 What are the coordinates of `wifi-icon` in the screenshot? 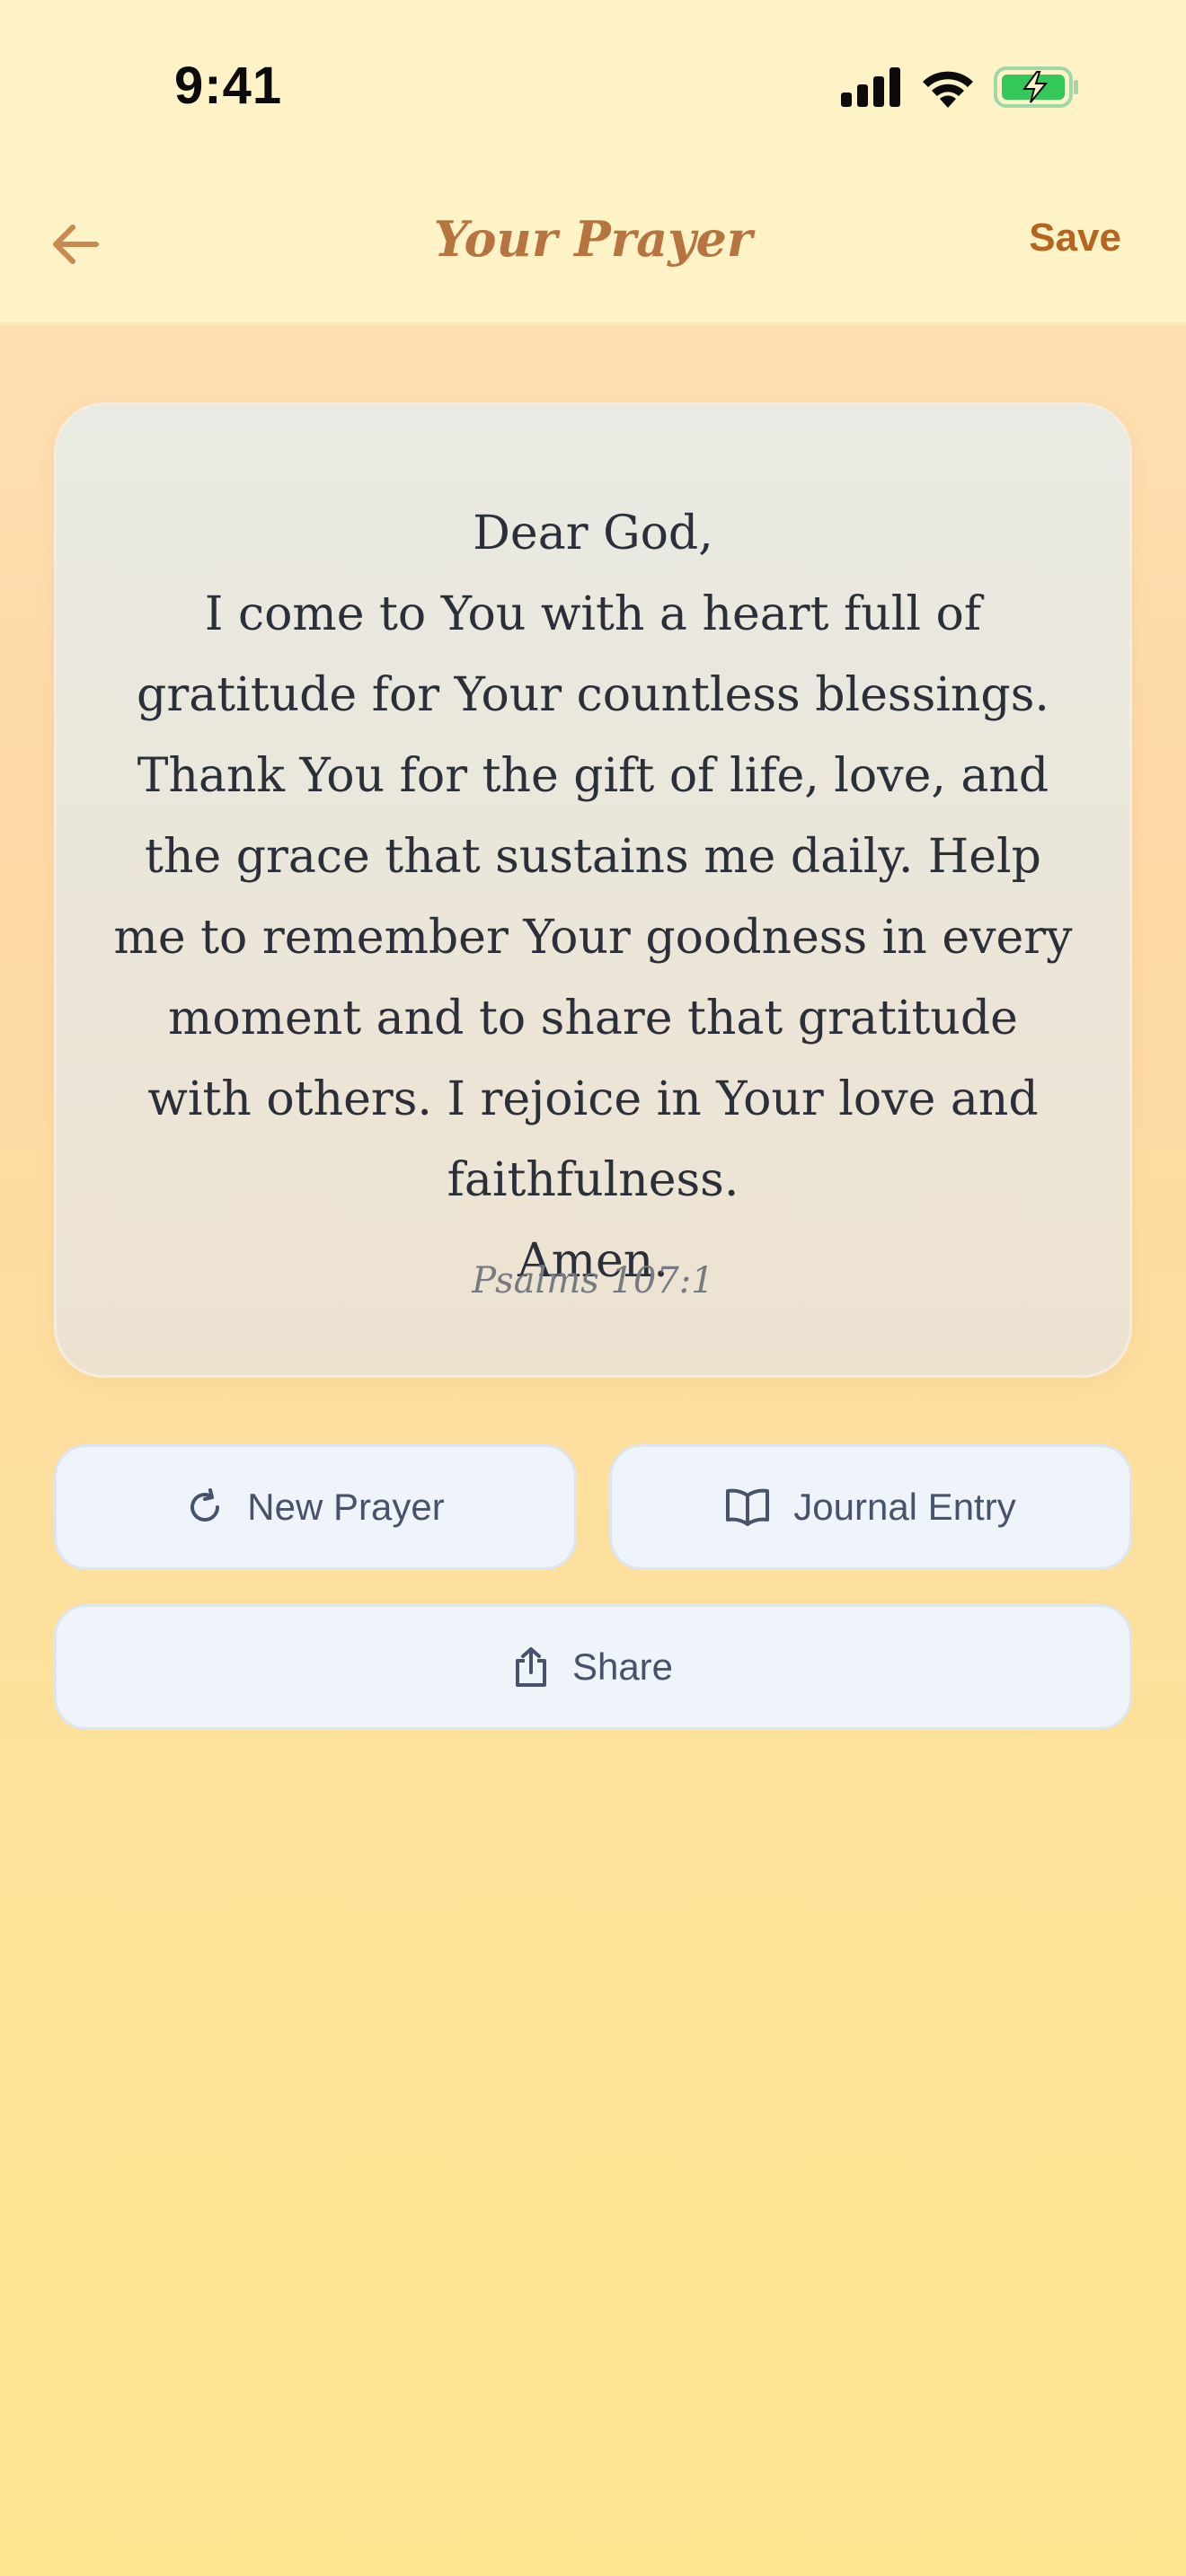 It's located at (948, 87).